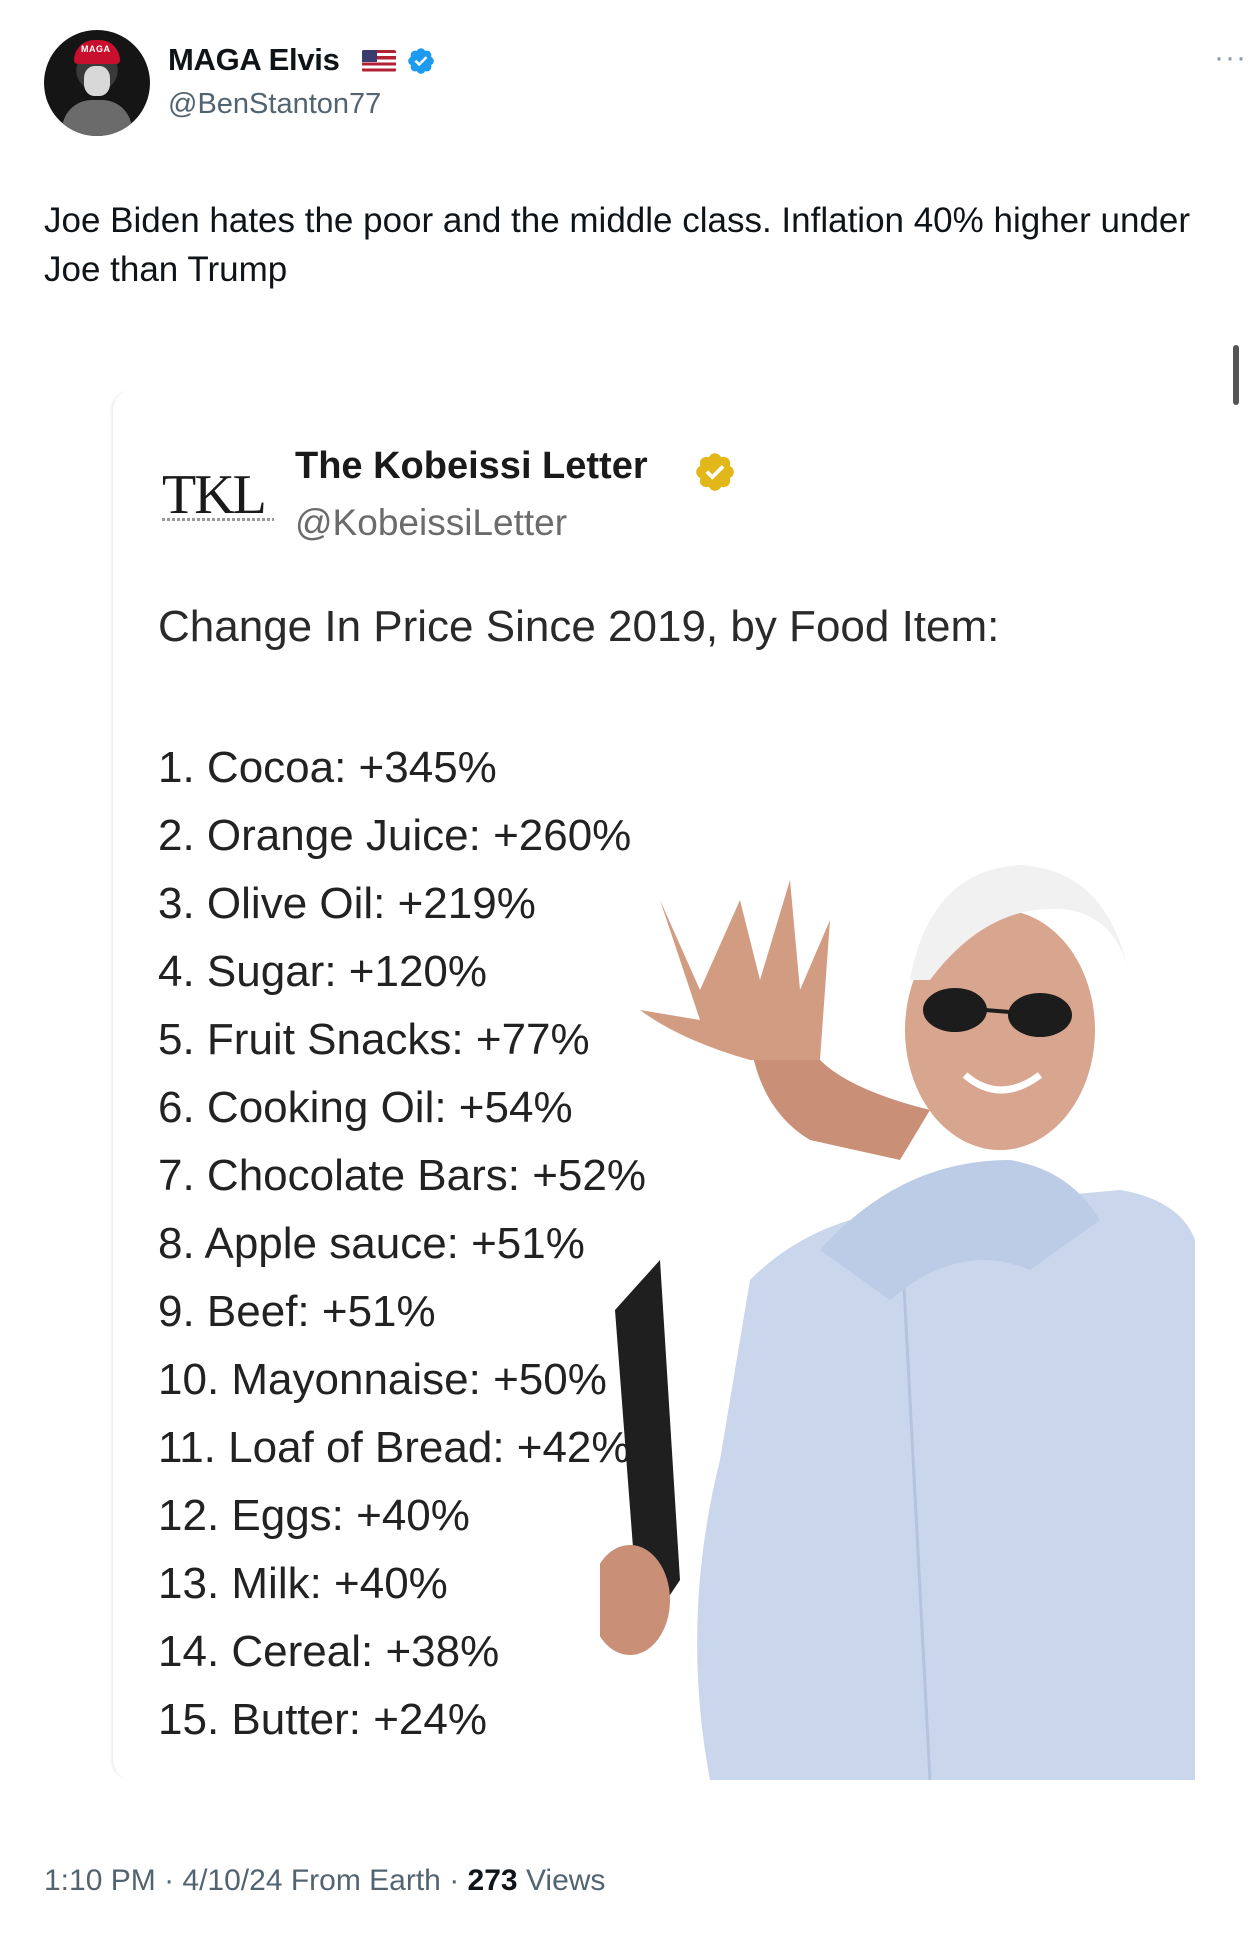 The height and width of the screenshot is (1938, 1257). What do you see at coordinates (431, 522) in the screenshot?
I see `quoted-author-handle: @KobeissiLetter` at bounding box center [431, 522].